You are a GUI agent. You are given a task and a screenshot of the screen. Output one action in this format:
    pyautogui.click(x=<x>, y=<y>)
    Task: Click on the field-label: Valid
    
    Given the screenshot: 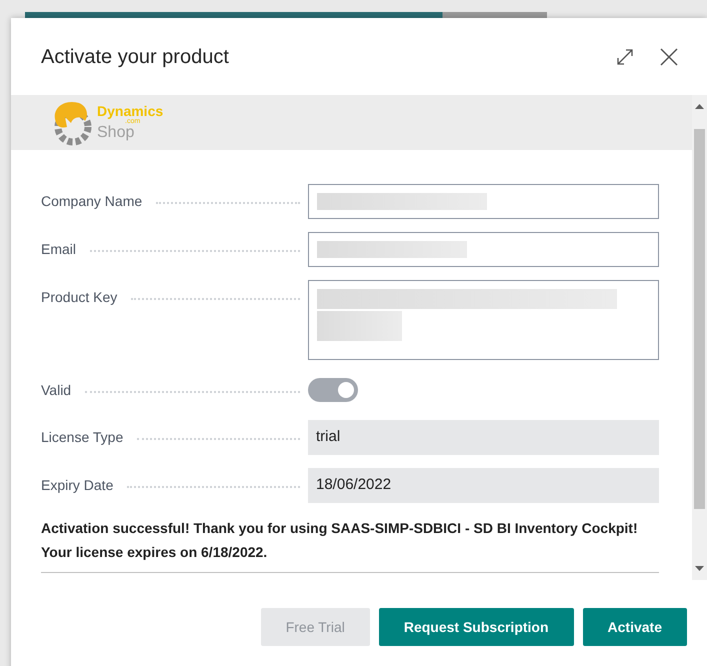 What is the action you would take?
    pyautogui.click(x=56, y=390)
    